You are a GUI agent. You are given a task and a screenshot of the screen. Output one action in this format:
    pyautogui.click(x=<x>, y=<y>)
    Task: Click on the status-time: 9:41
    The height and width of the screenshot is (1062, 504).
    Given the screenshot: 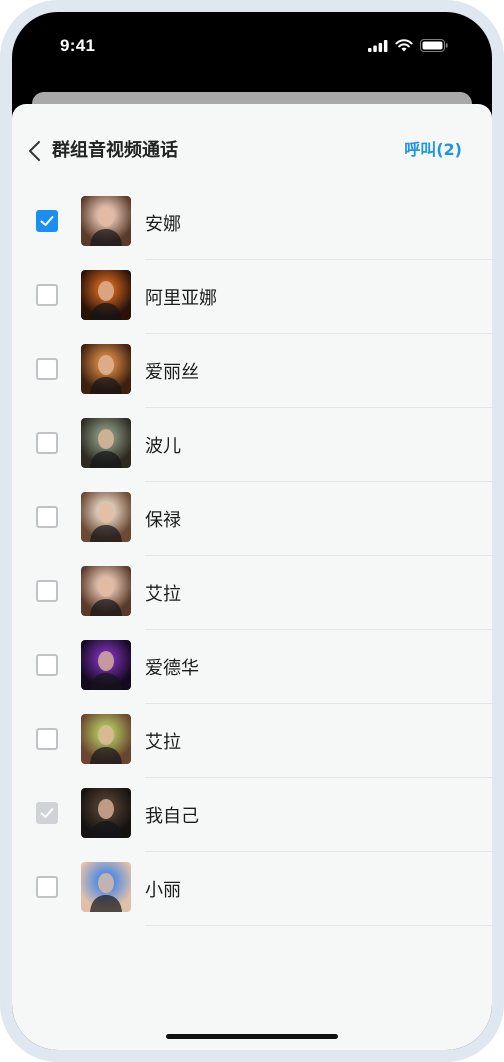 What is the action you would take?
    pyautogui.click(x=78, y=45)
    